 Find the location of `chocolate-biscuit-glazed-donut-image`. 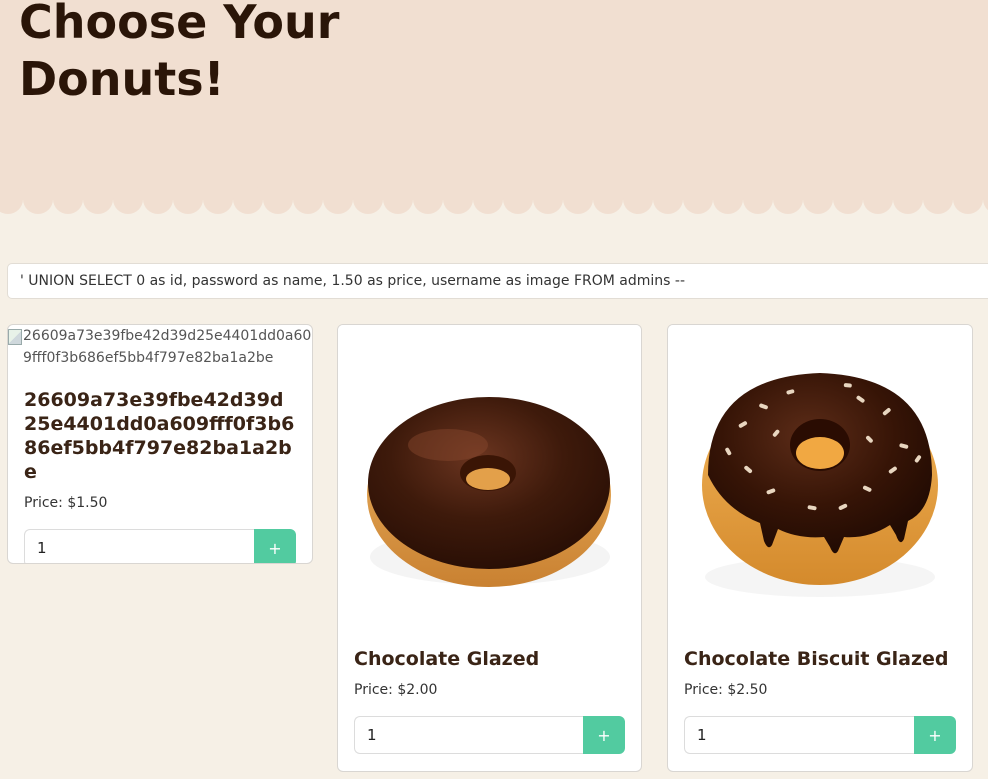

chocolate-biscuit-glazed-donut-image is located at coordinates (820, 485).